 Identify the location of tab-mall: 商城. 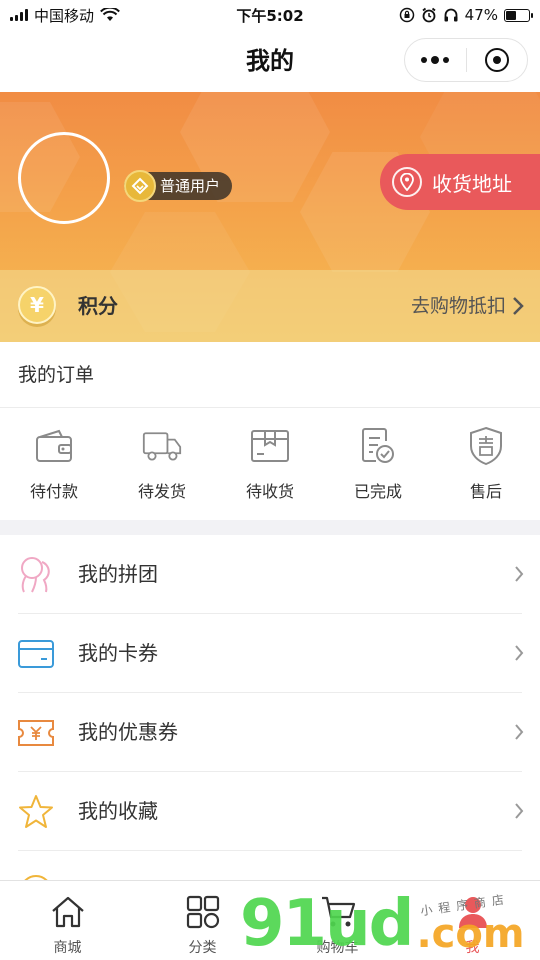
(67, 920).